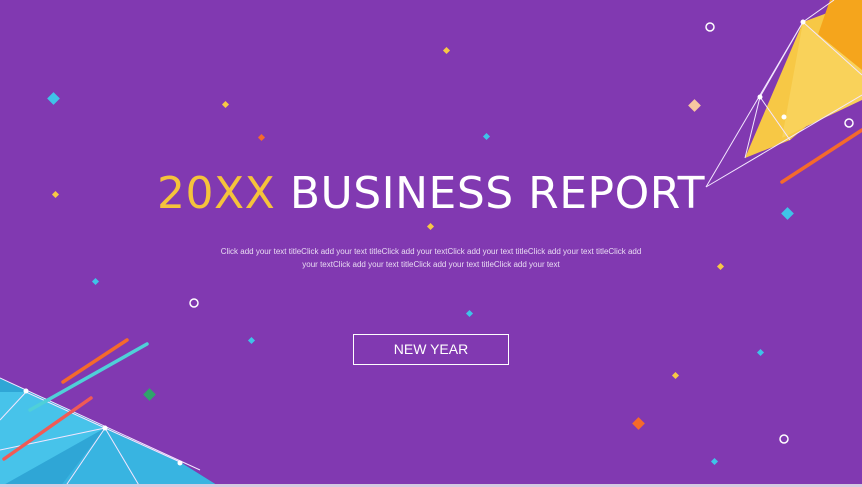 The height and width of the screenshot is (487, 862). I want to click on new-year-button: NEW YEAR, so click(431, 349).